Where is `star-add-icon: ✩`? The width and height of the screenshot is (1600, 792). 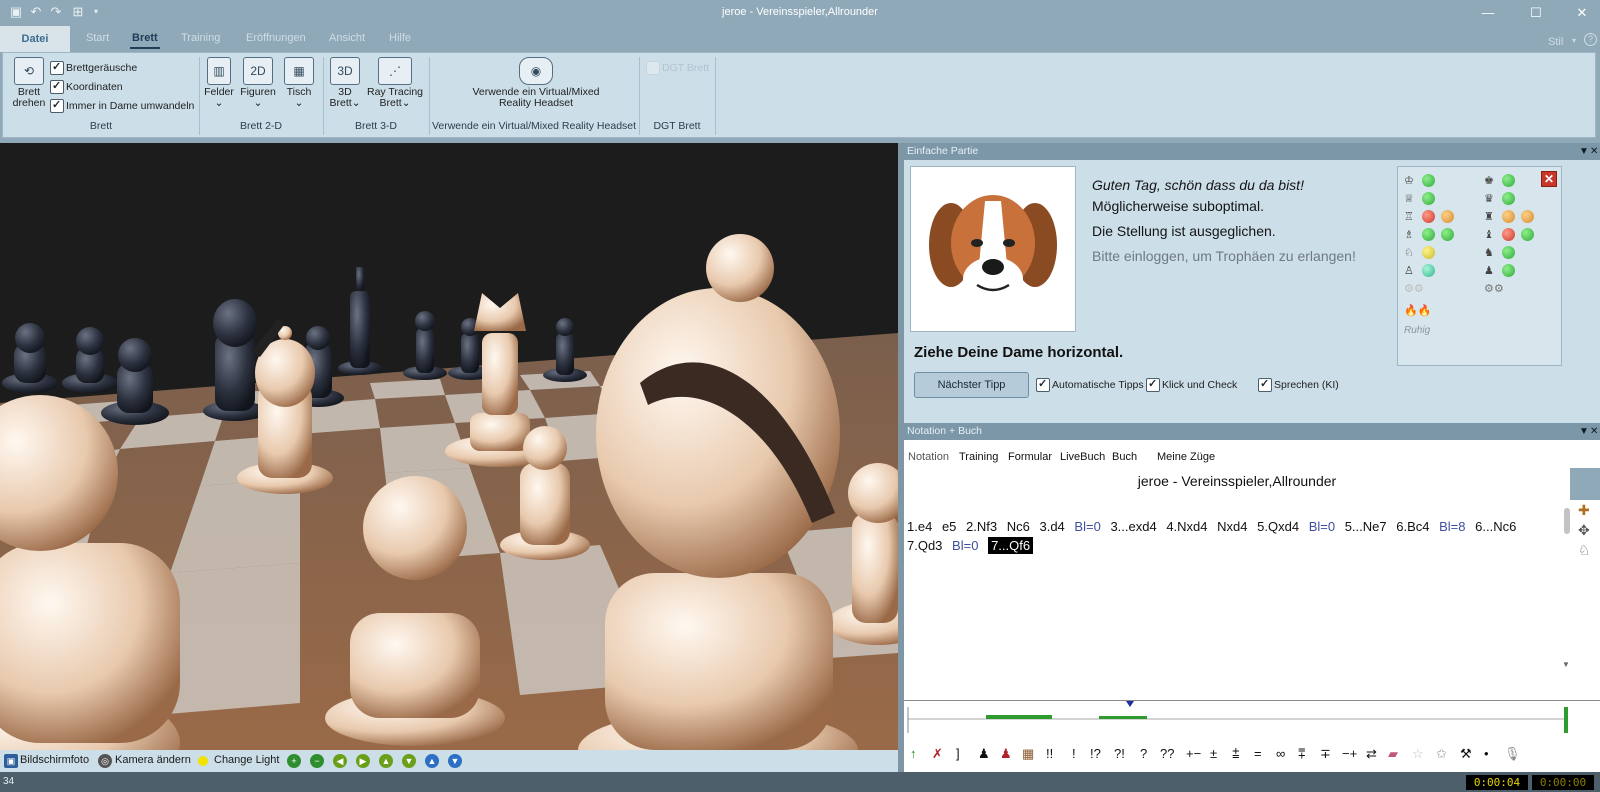
star-add-icon: ✩ is located at coordinates (1441, 754).